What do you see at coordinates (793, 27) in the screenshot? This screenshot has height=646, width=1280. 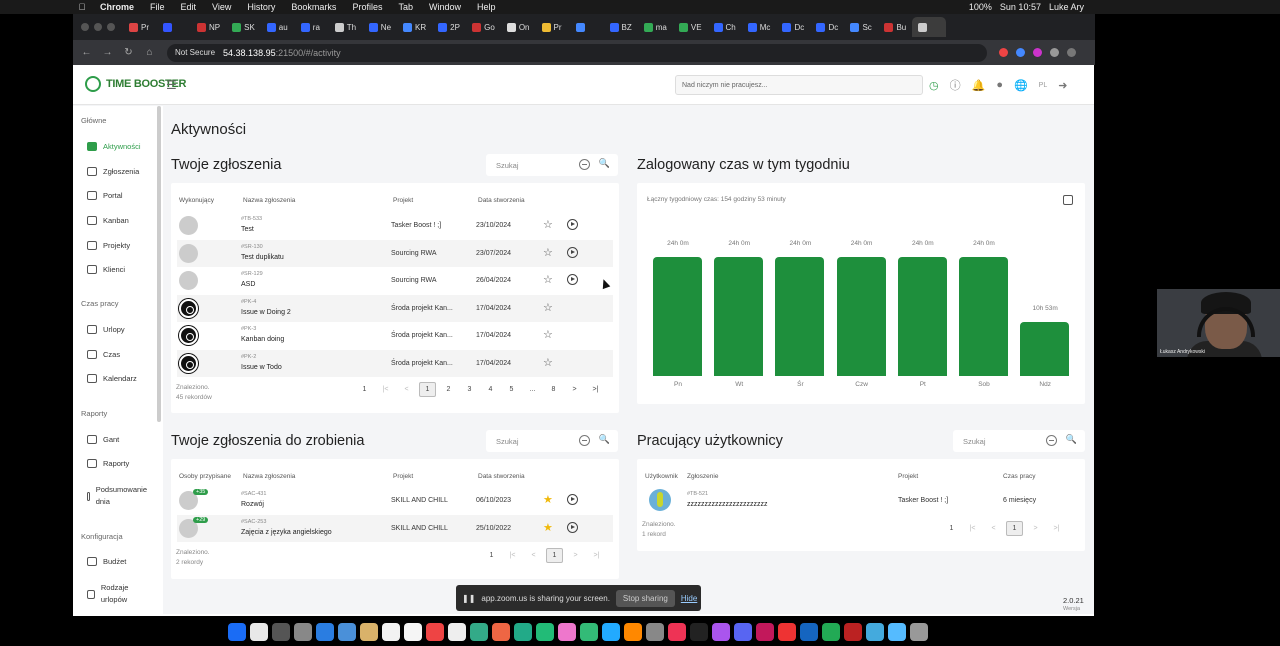 I see `browser-tab: Dc` at bounding box center [793, 27].